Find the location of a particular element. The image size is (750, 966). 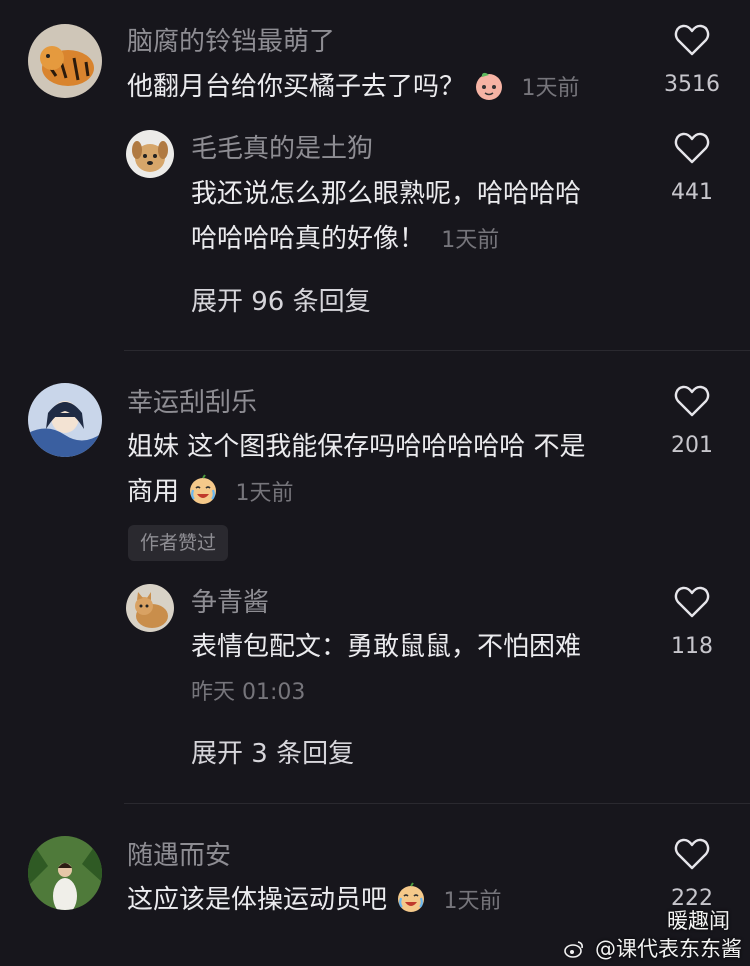

like-button: 118 is located at coordinates (692, 624).